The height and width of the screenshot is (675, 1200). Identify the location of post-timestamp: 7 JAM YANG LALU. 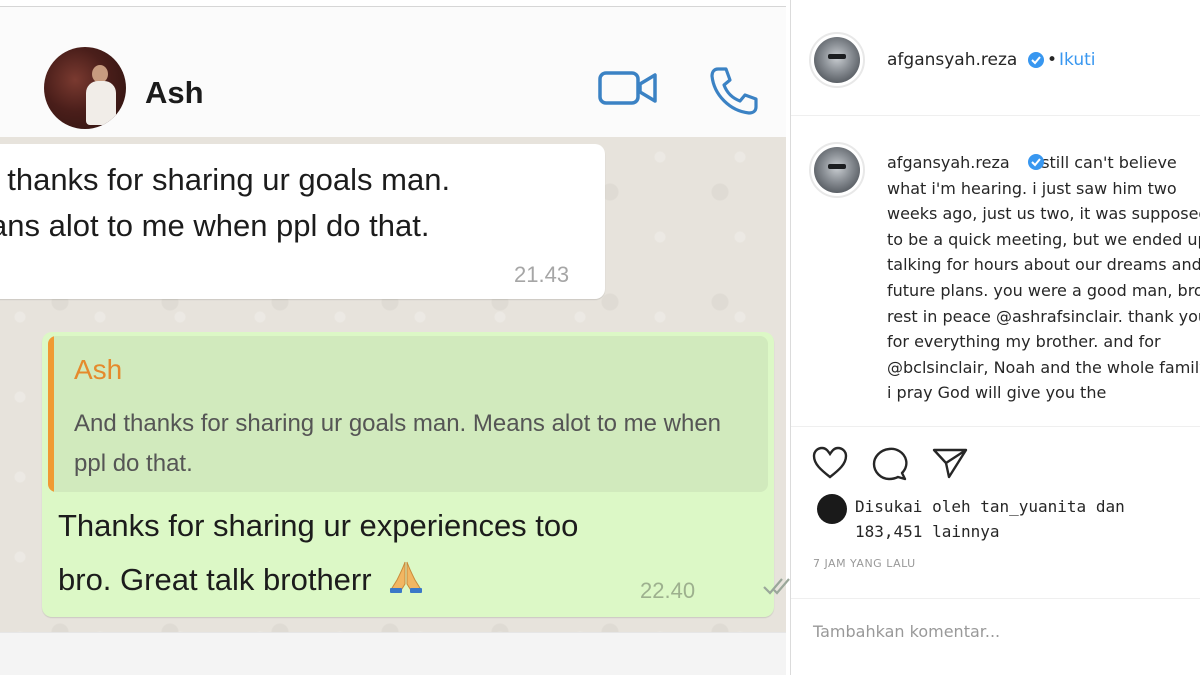
(864, 563).